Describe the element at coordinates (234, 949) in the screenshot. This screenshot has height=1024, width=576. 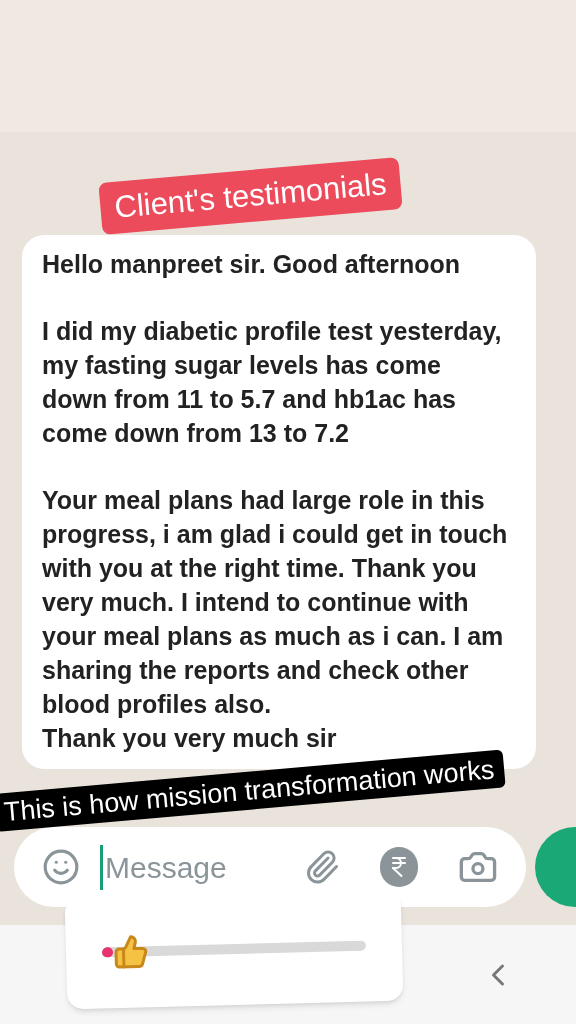
I see `slider-track` at that location.